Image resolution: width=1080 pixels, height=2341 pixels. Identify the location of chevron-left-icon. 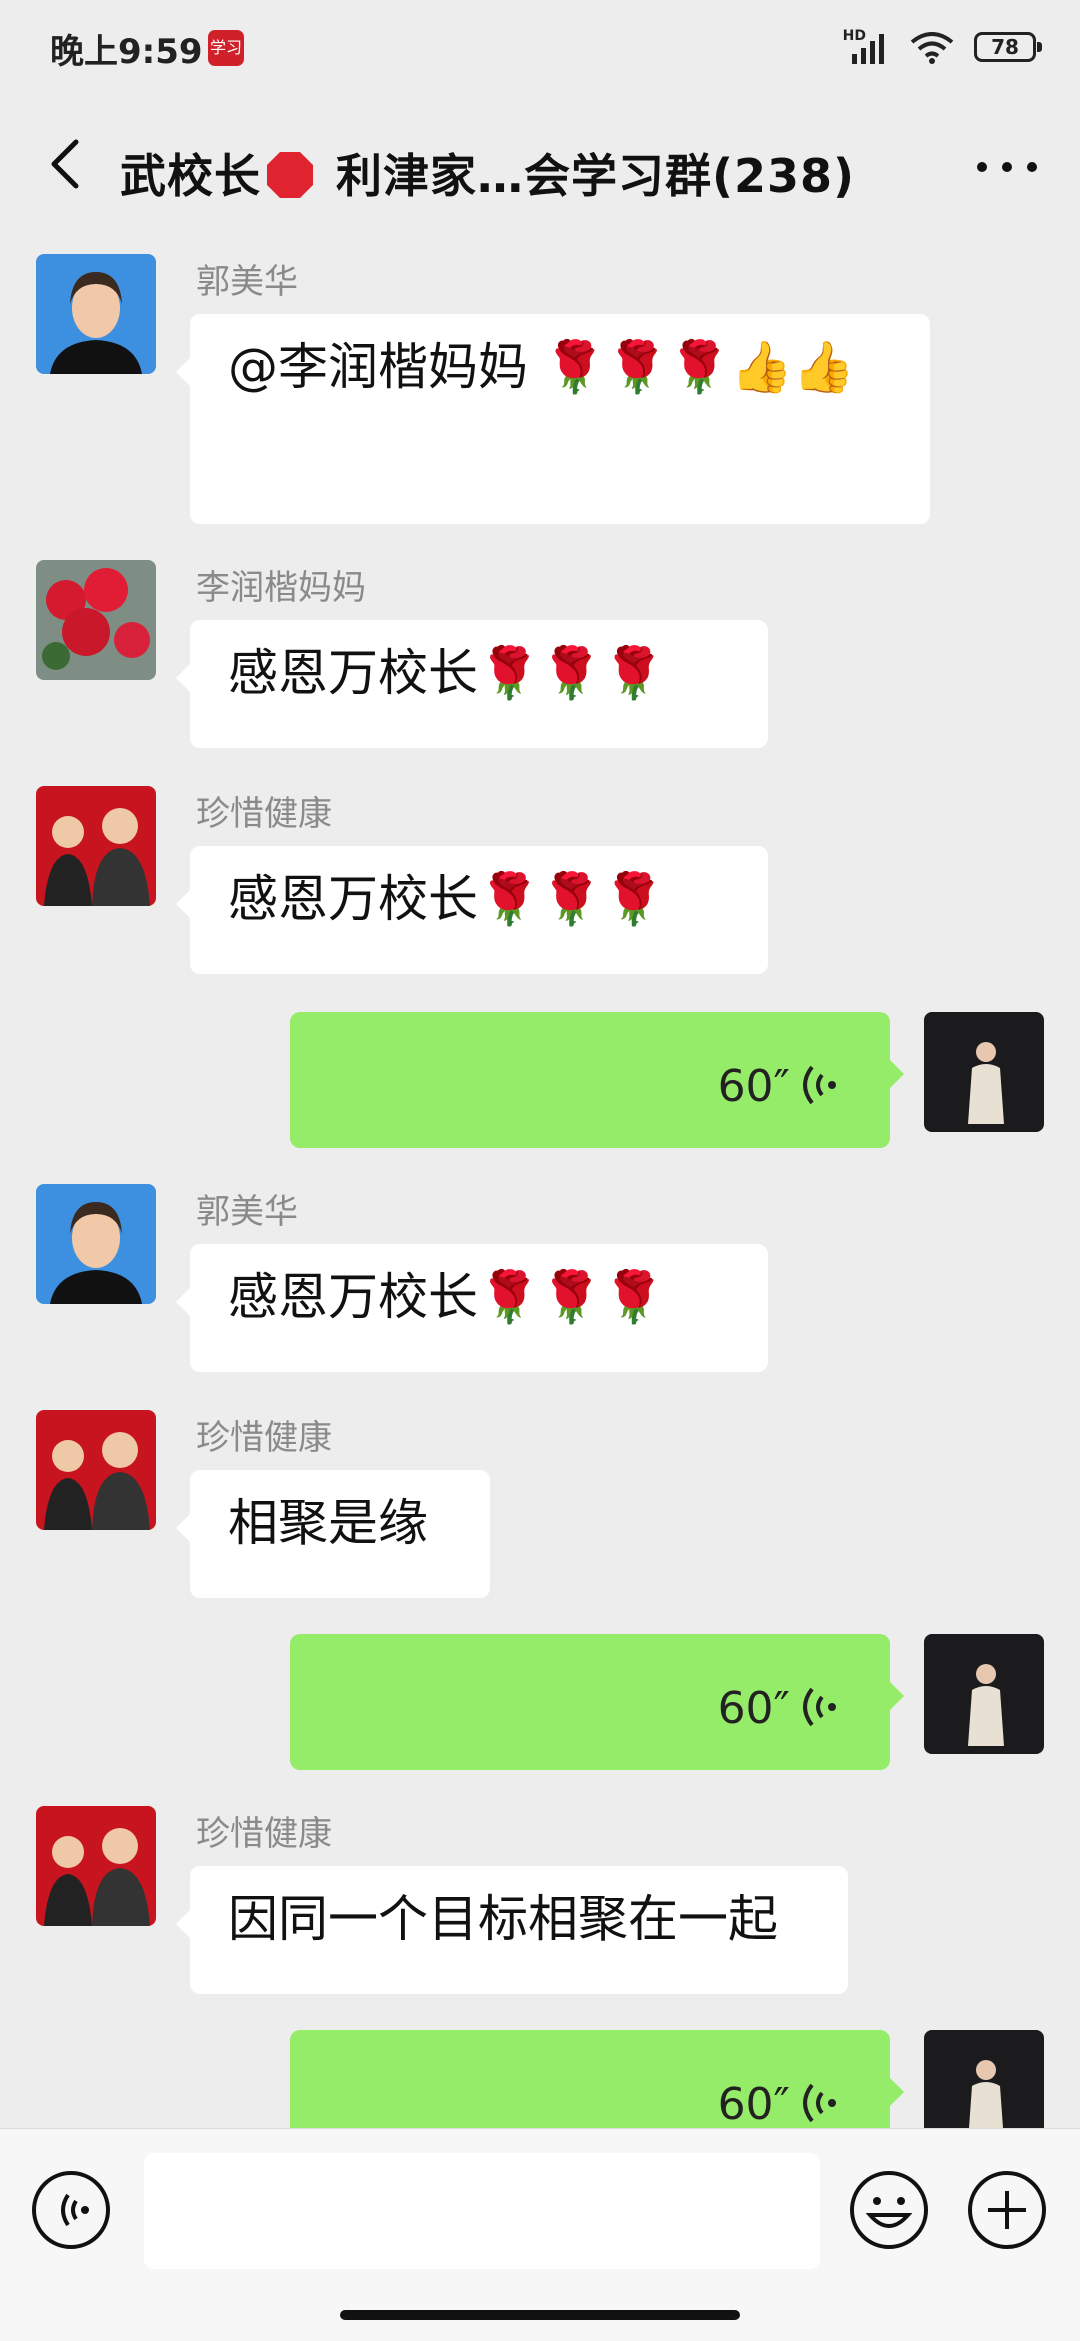
(68, 164).